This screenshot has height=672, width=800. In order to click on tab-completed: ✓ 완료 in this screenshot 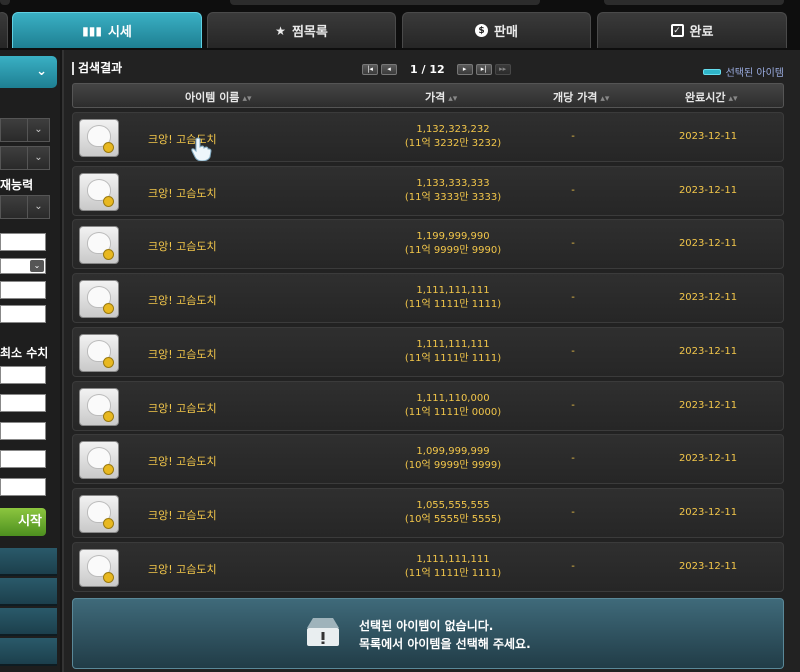, I will do `click(692, 30)`.